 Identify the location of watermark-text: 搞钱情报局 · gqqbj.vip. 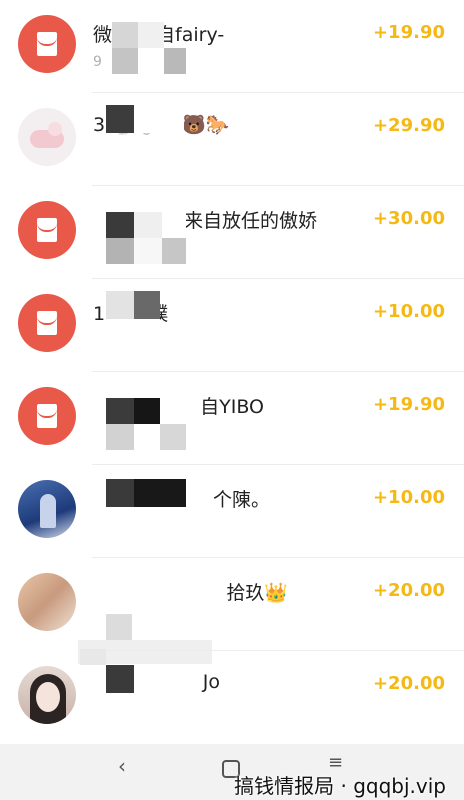
(340, 786).